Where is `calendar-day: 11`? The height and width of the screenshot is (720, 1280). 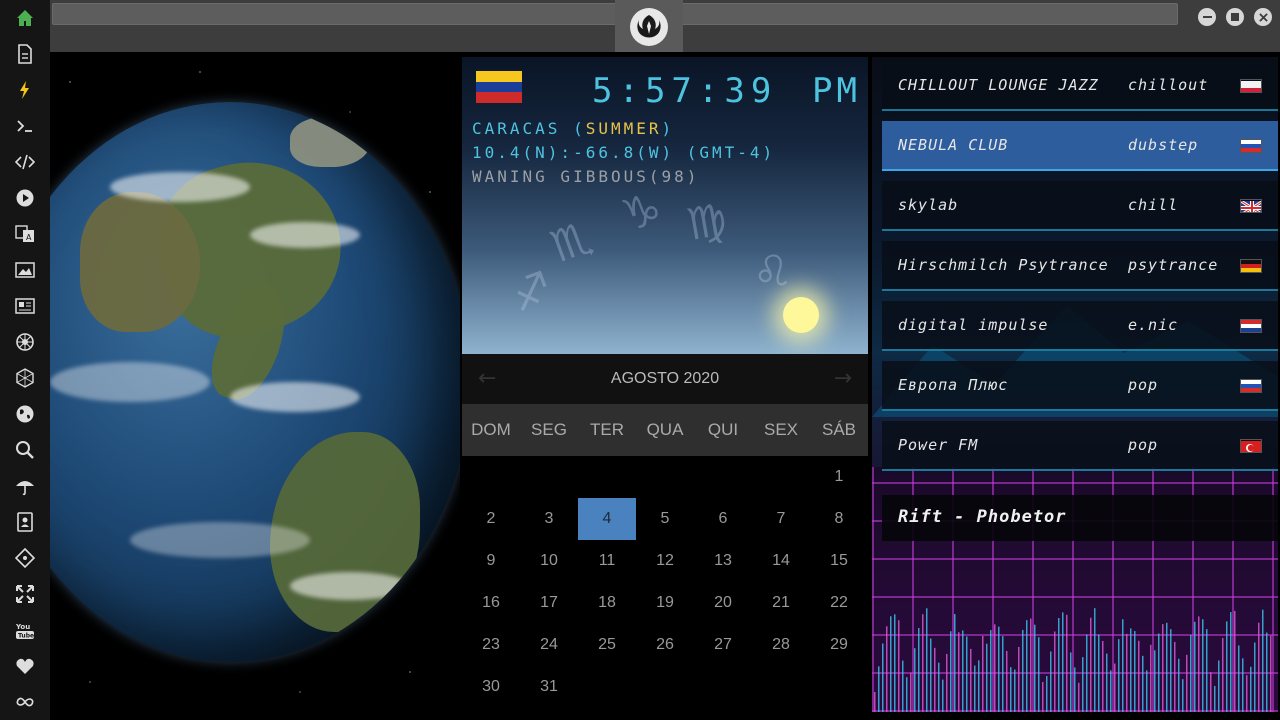
calendar-day: 11 is located at coordinates (607, 561).